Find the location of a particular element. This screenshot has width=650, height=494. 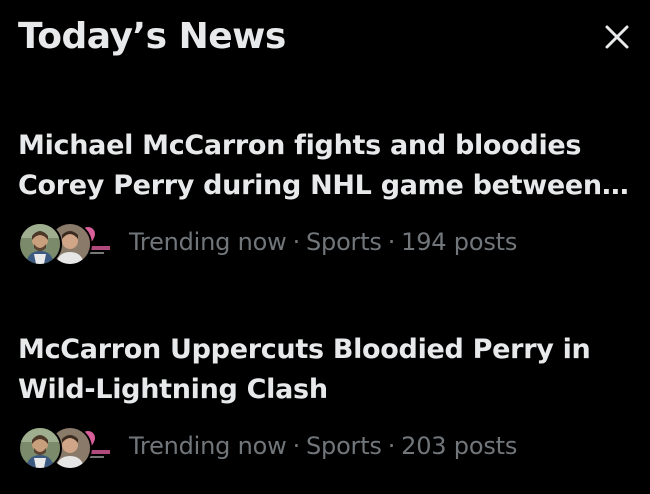

story-meta: Trending now · Sports · 194 posts is located at coordinates (325, 244).